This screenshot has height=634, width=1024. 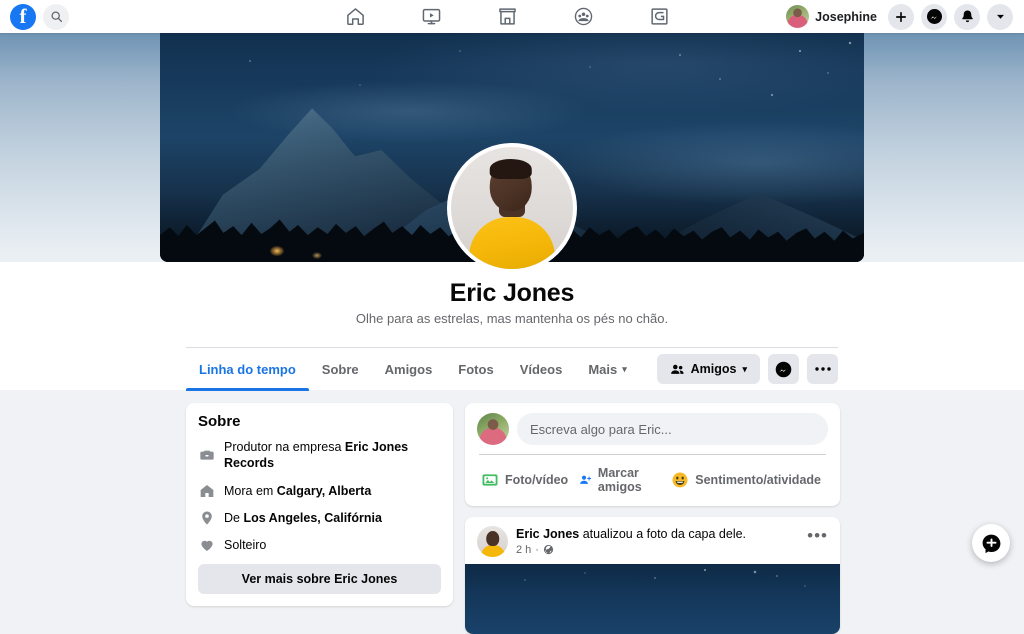 What do you see at coordinates (817, 533) in the screenshot?
I see `post-more-options: •••` at bounding box center [817, 533].